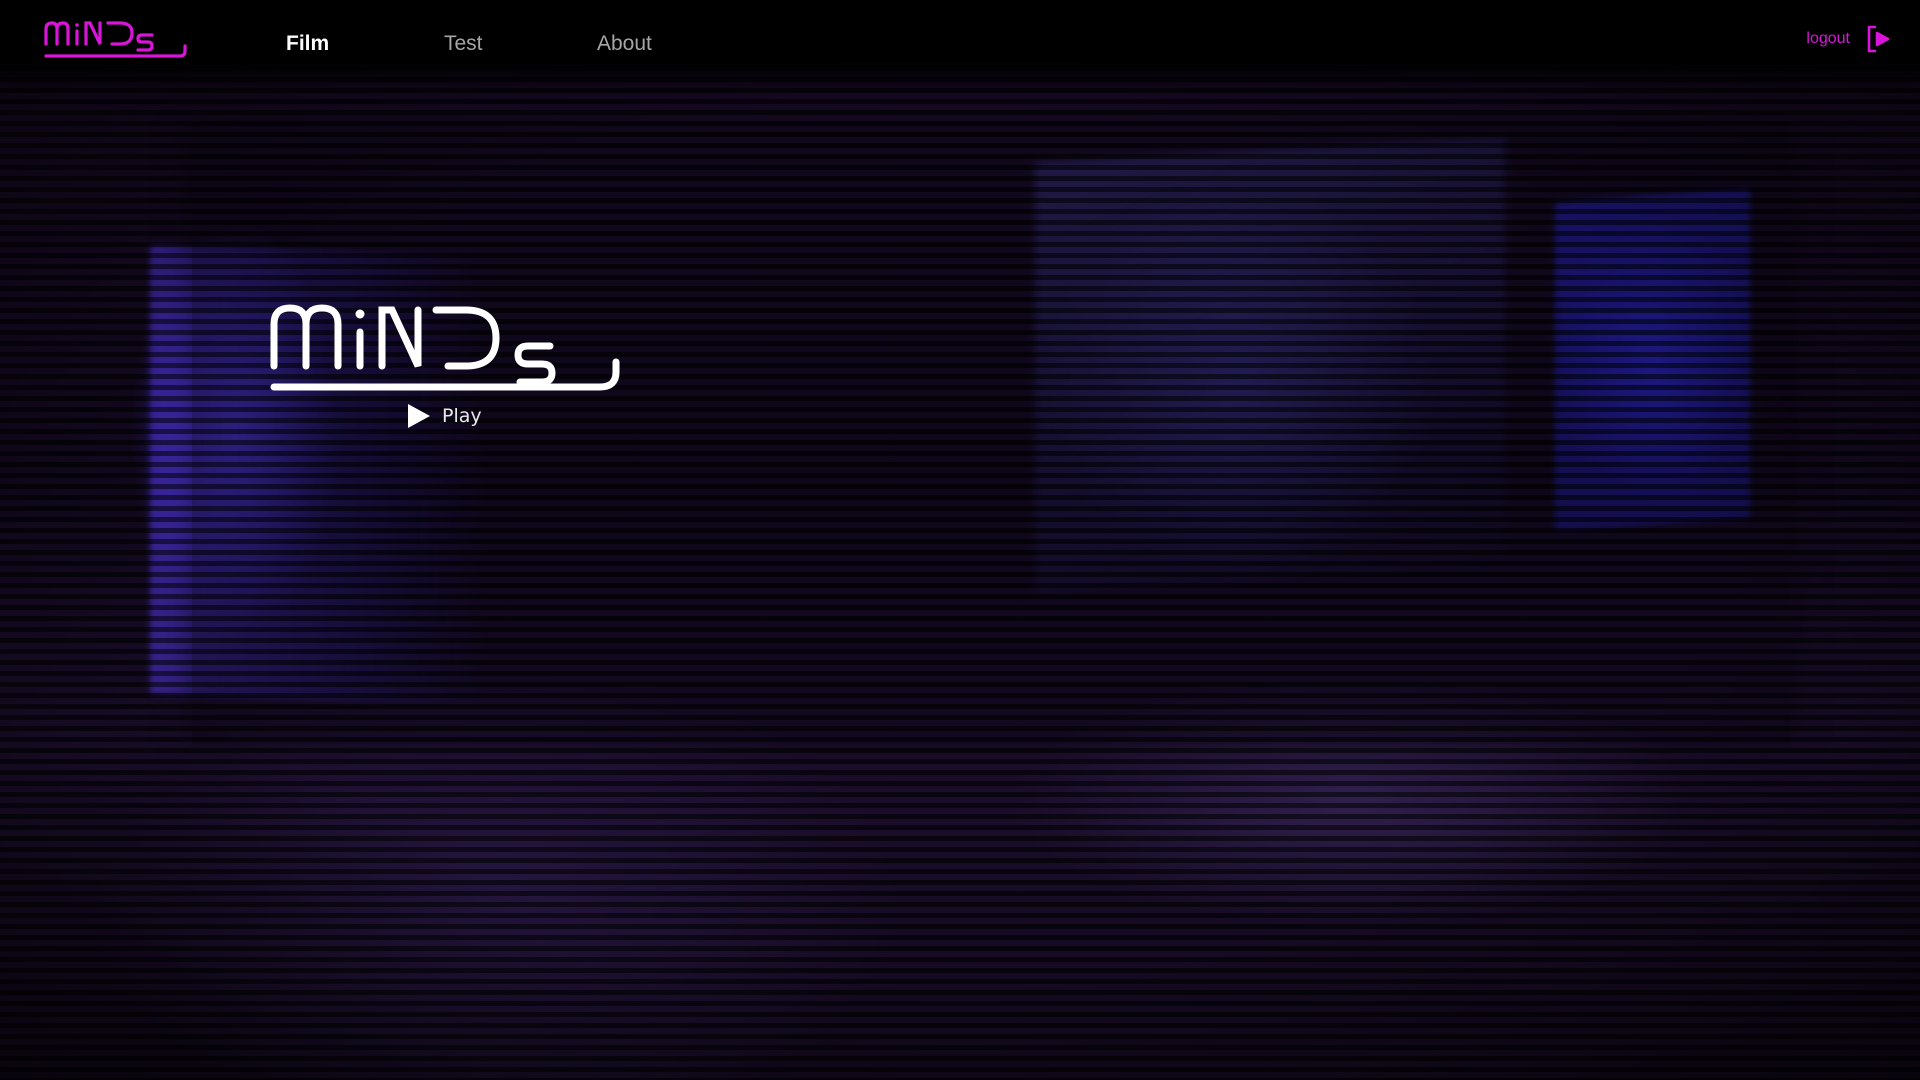  I want to click on nav-item-film: Film, so click(307, 44).